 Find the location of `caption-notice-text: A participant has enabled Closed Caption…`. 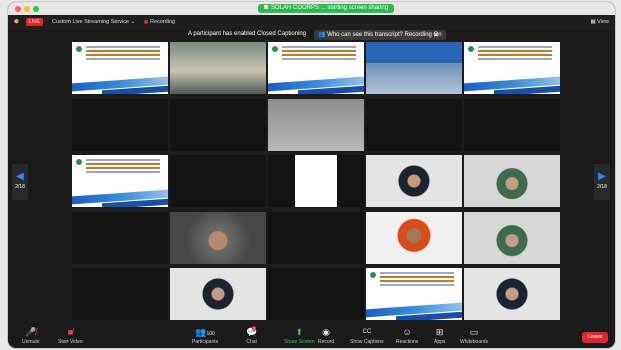

caption-notice-text: A participant has enabled Closed Caption… is located at coordinates (247, 34).